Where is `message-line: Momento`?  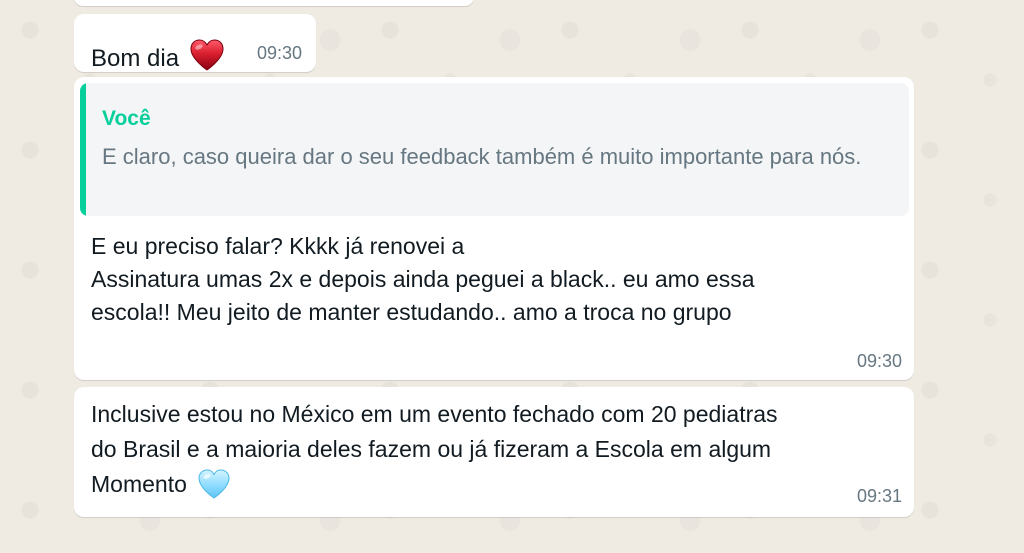
message-line: Momento is located at coordinates (491, 484).